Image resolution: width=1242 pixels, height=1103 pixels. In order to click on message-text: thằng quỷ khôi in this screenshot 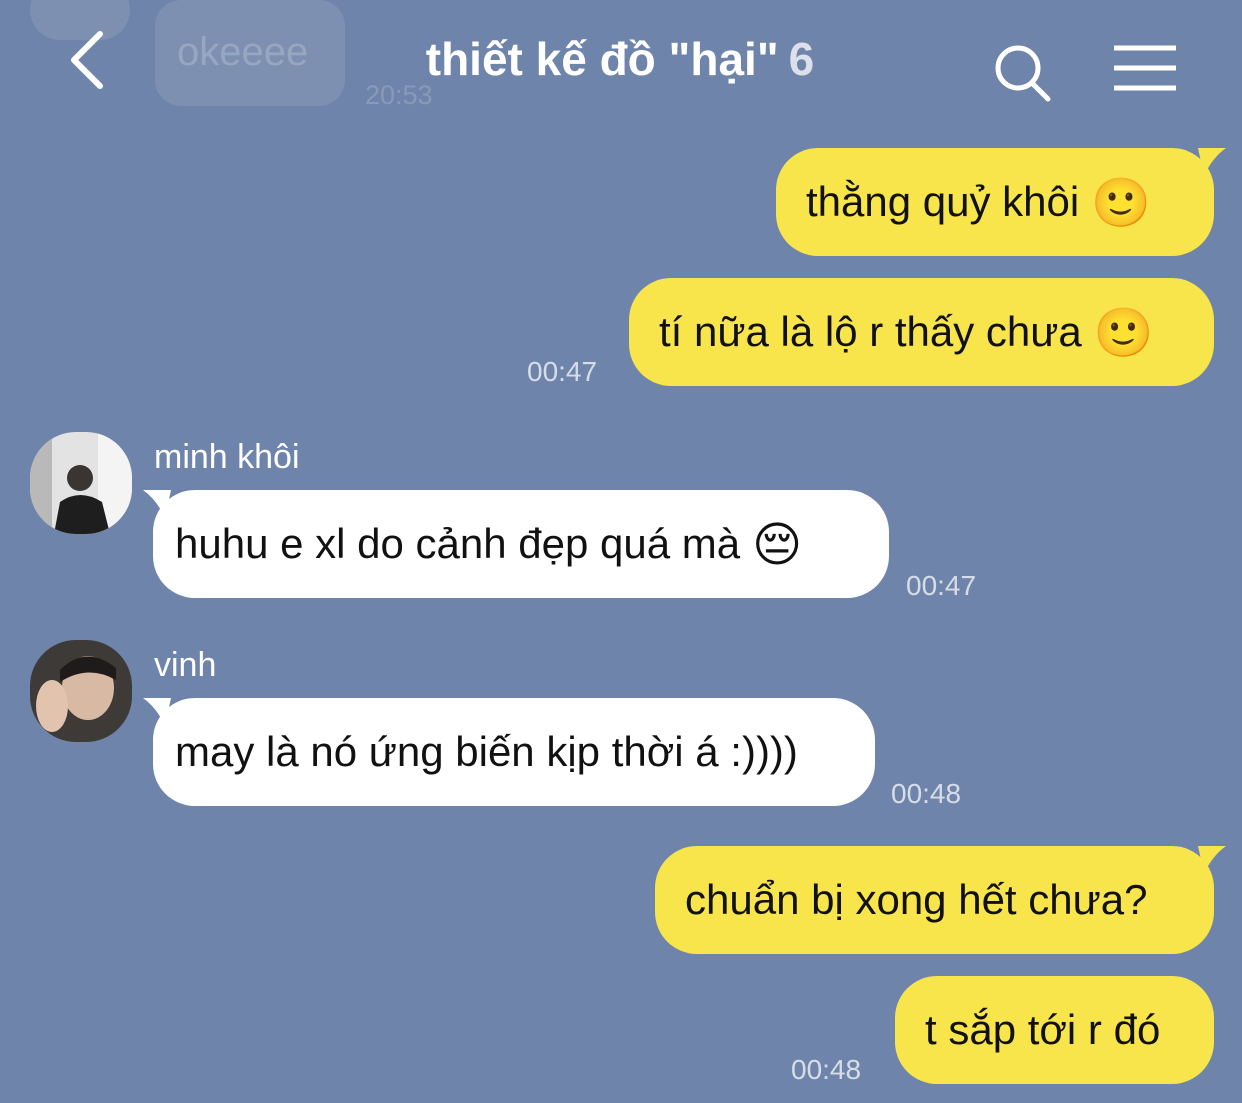, I will do `click(943, 201)`.